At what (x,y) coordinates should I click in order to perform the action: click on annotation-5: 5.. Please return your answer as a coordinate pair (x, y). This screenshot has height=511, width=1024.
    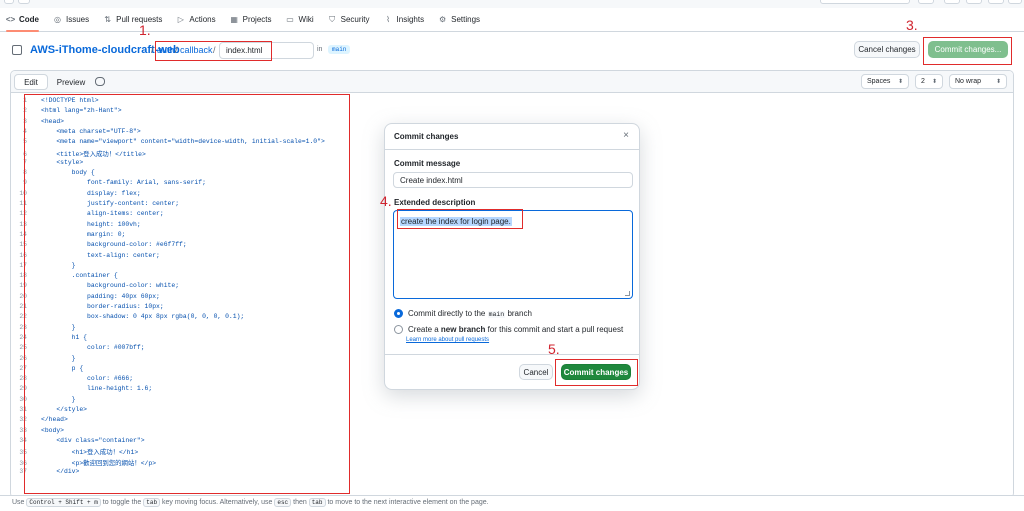
    Looking at the image, I should click on (554, 349).